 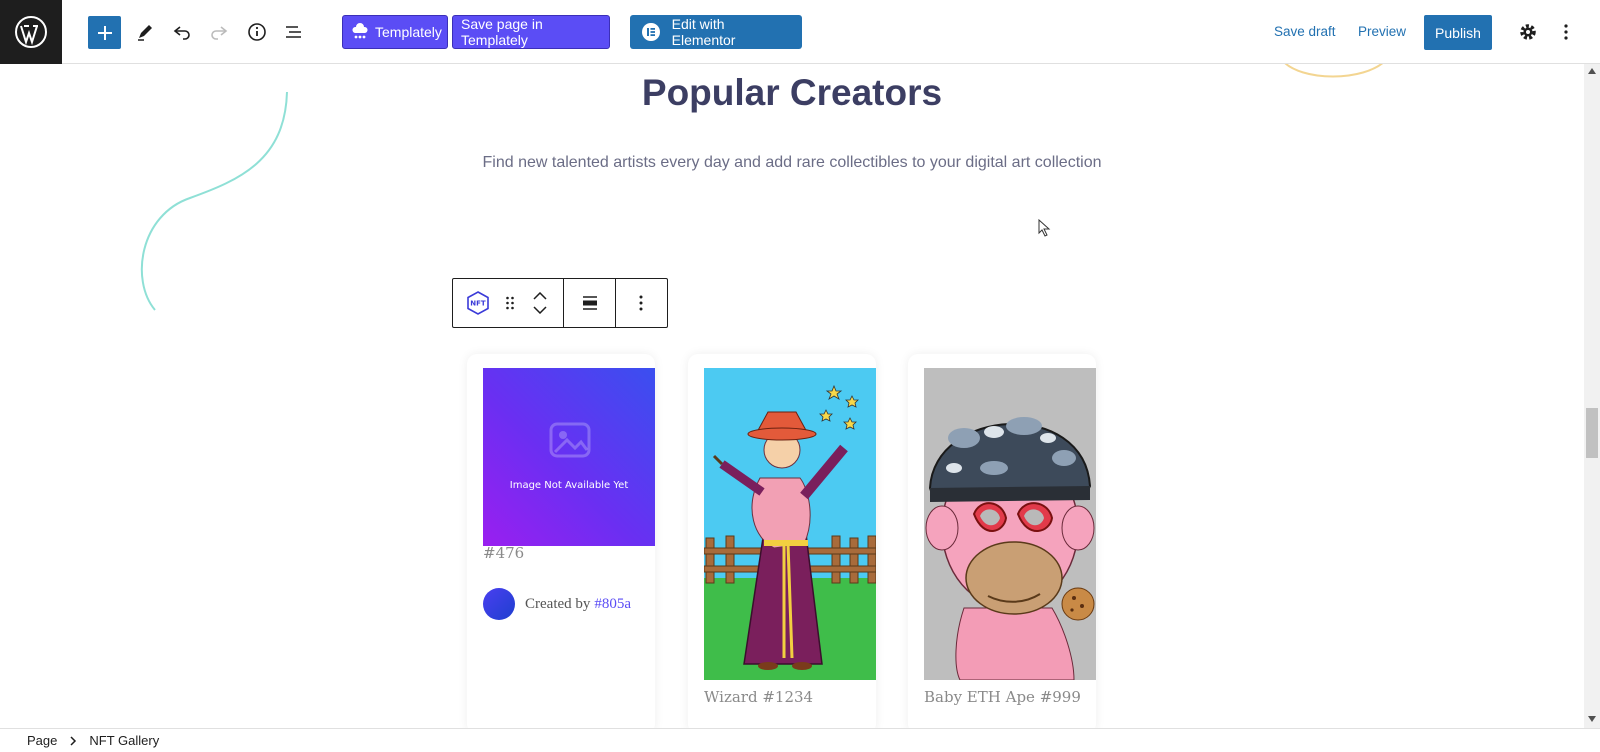 I want to click on nft-title: Wizard #1234, so click(x=759, y=697).